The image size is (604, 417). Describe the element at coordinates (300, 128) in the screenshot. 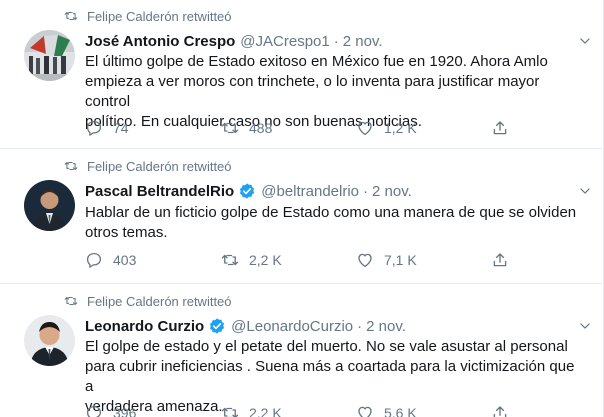

I see `tweet-actions: 74 488 1,2 K` at that location.